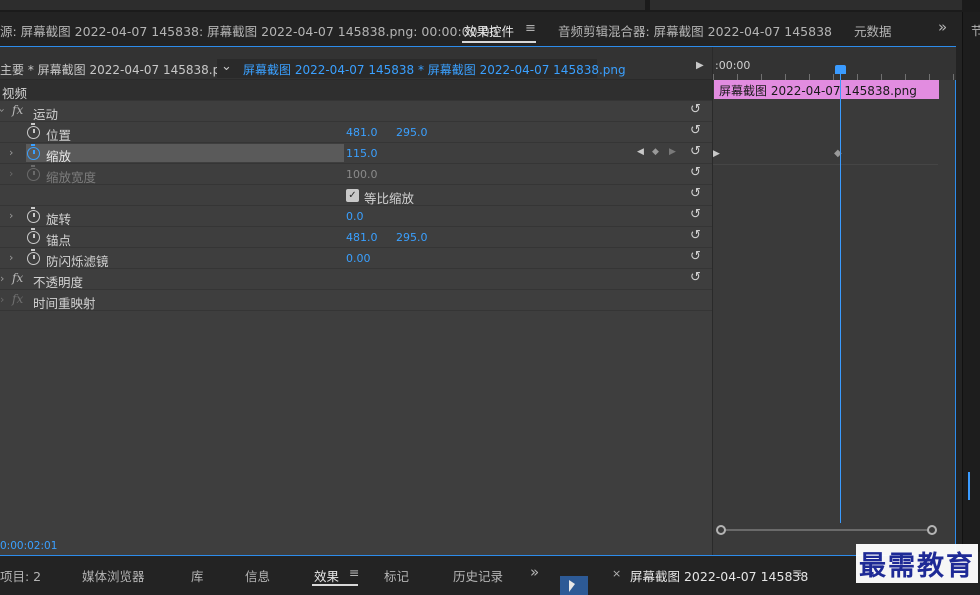 This screenshot has width=980, height=595. What do you see at coordinates (478, 575) in the screenshot?
I see `tab-history: 历史记录` at bounding box center [478, 575].